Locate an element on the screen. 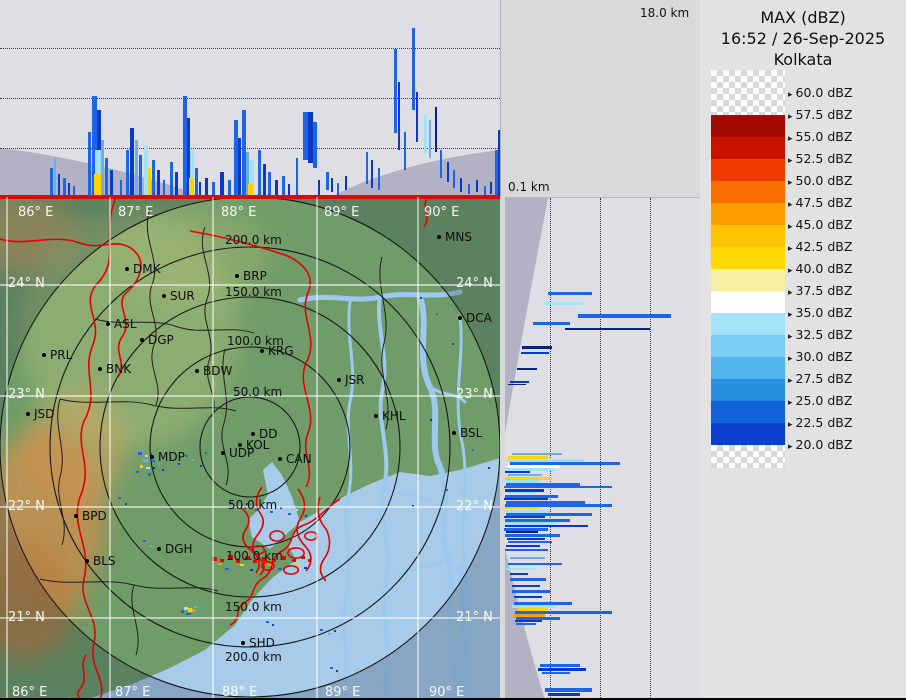 This screenshot has width=906, height=700. height-axis-max-label: 18.0 km is located at coordinates (665, 13).